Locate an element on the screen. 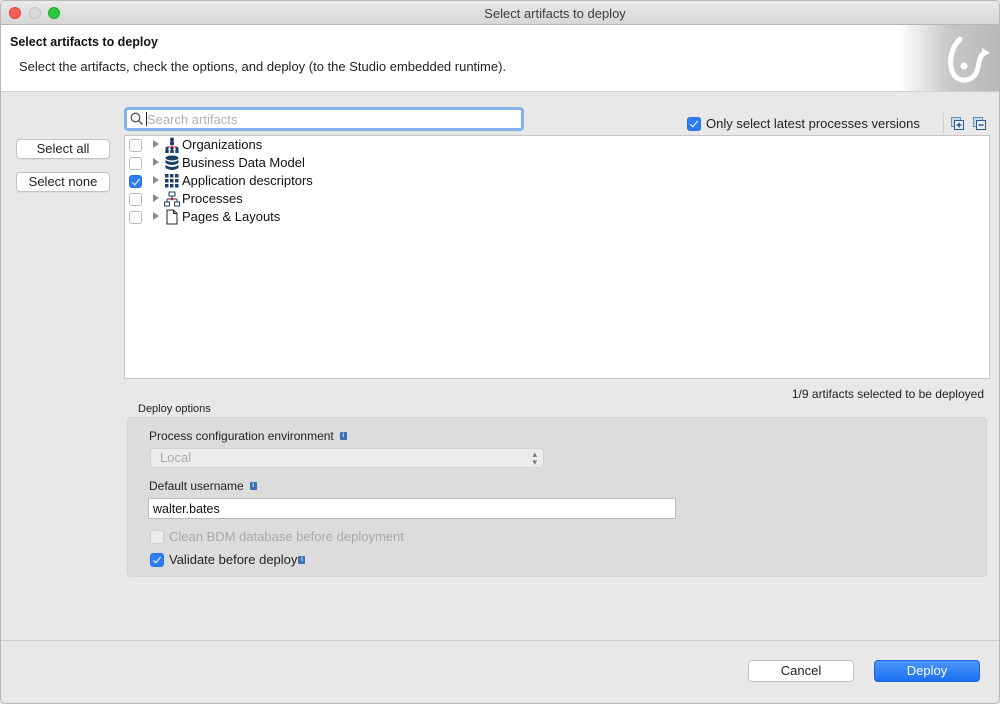  deploy-button: Deploy is located at coordinates (927, 671).